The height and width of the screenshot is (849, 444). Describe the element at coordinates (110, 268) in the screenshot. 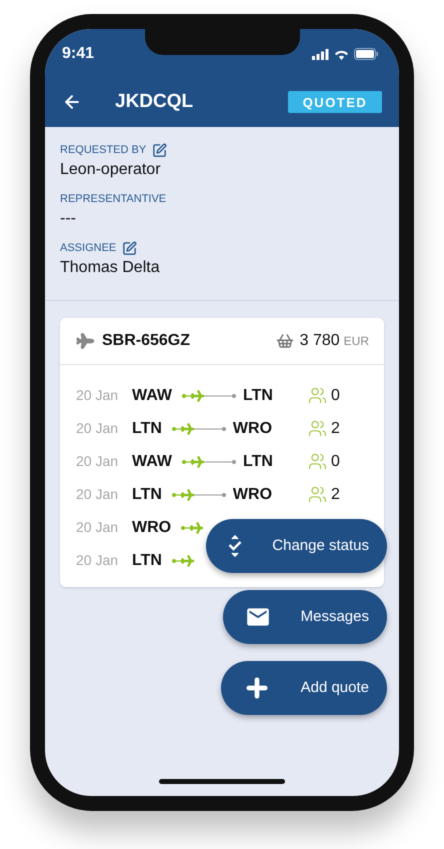

I see `field-value: Thomas Delta` at that location.